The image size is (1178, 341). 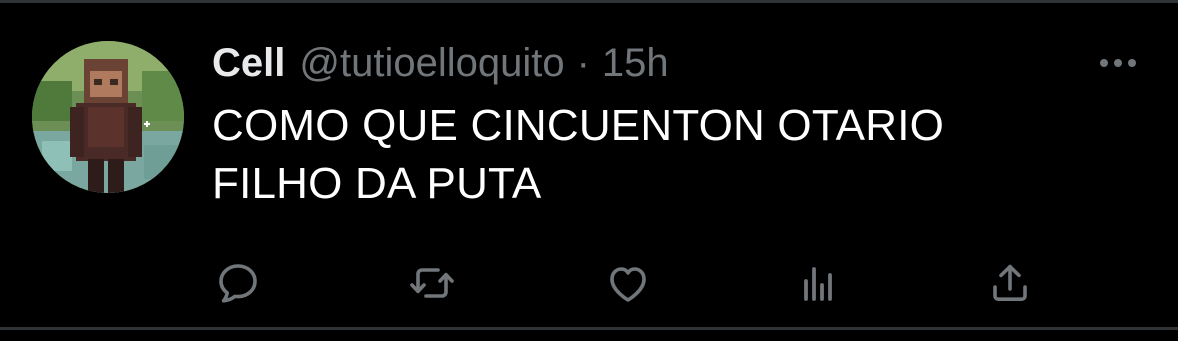 I want to click on user-handle: @tutioelloquito, so click(x=431, y=63).